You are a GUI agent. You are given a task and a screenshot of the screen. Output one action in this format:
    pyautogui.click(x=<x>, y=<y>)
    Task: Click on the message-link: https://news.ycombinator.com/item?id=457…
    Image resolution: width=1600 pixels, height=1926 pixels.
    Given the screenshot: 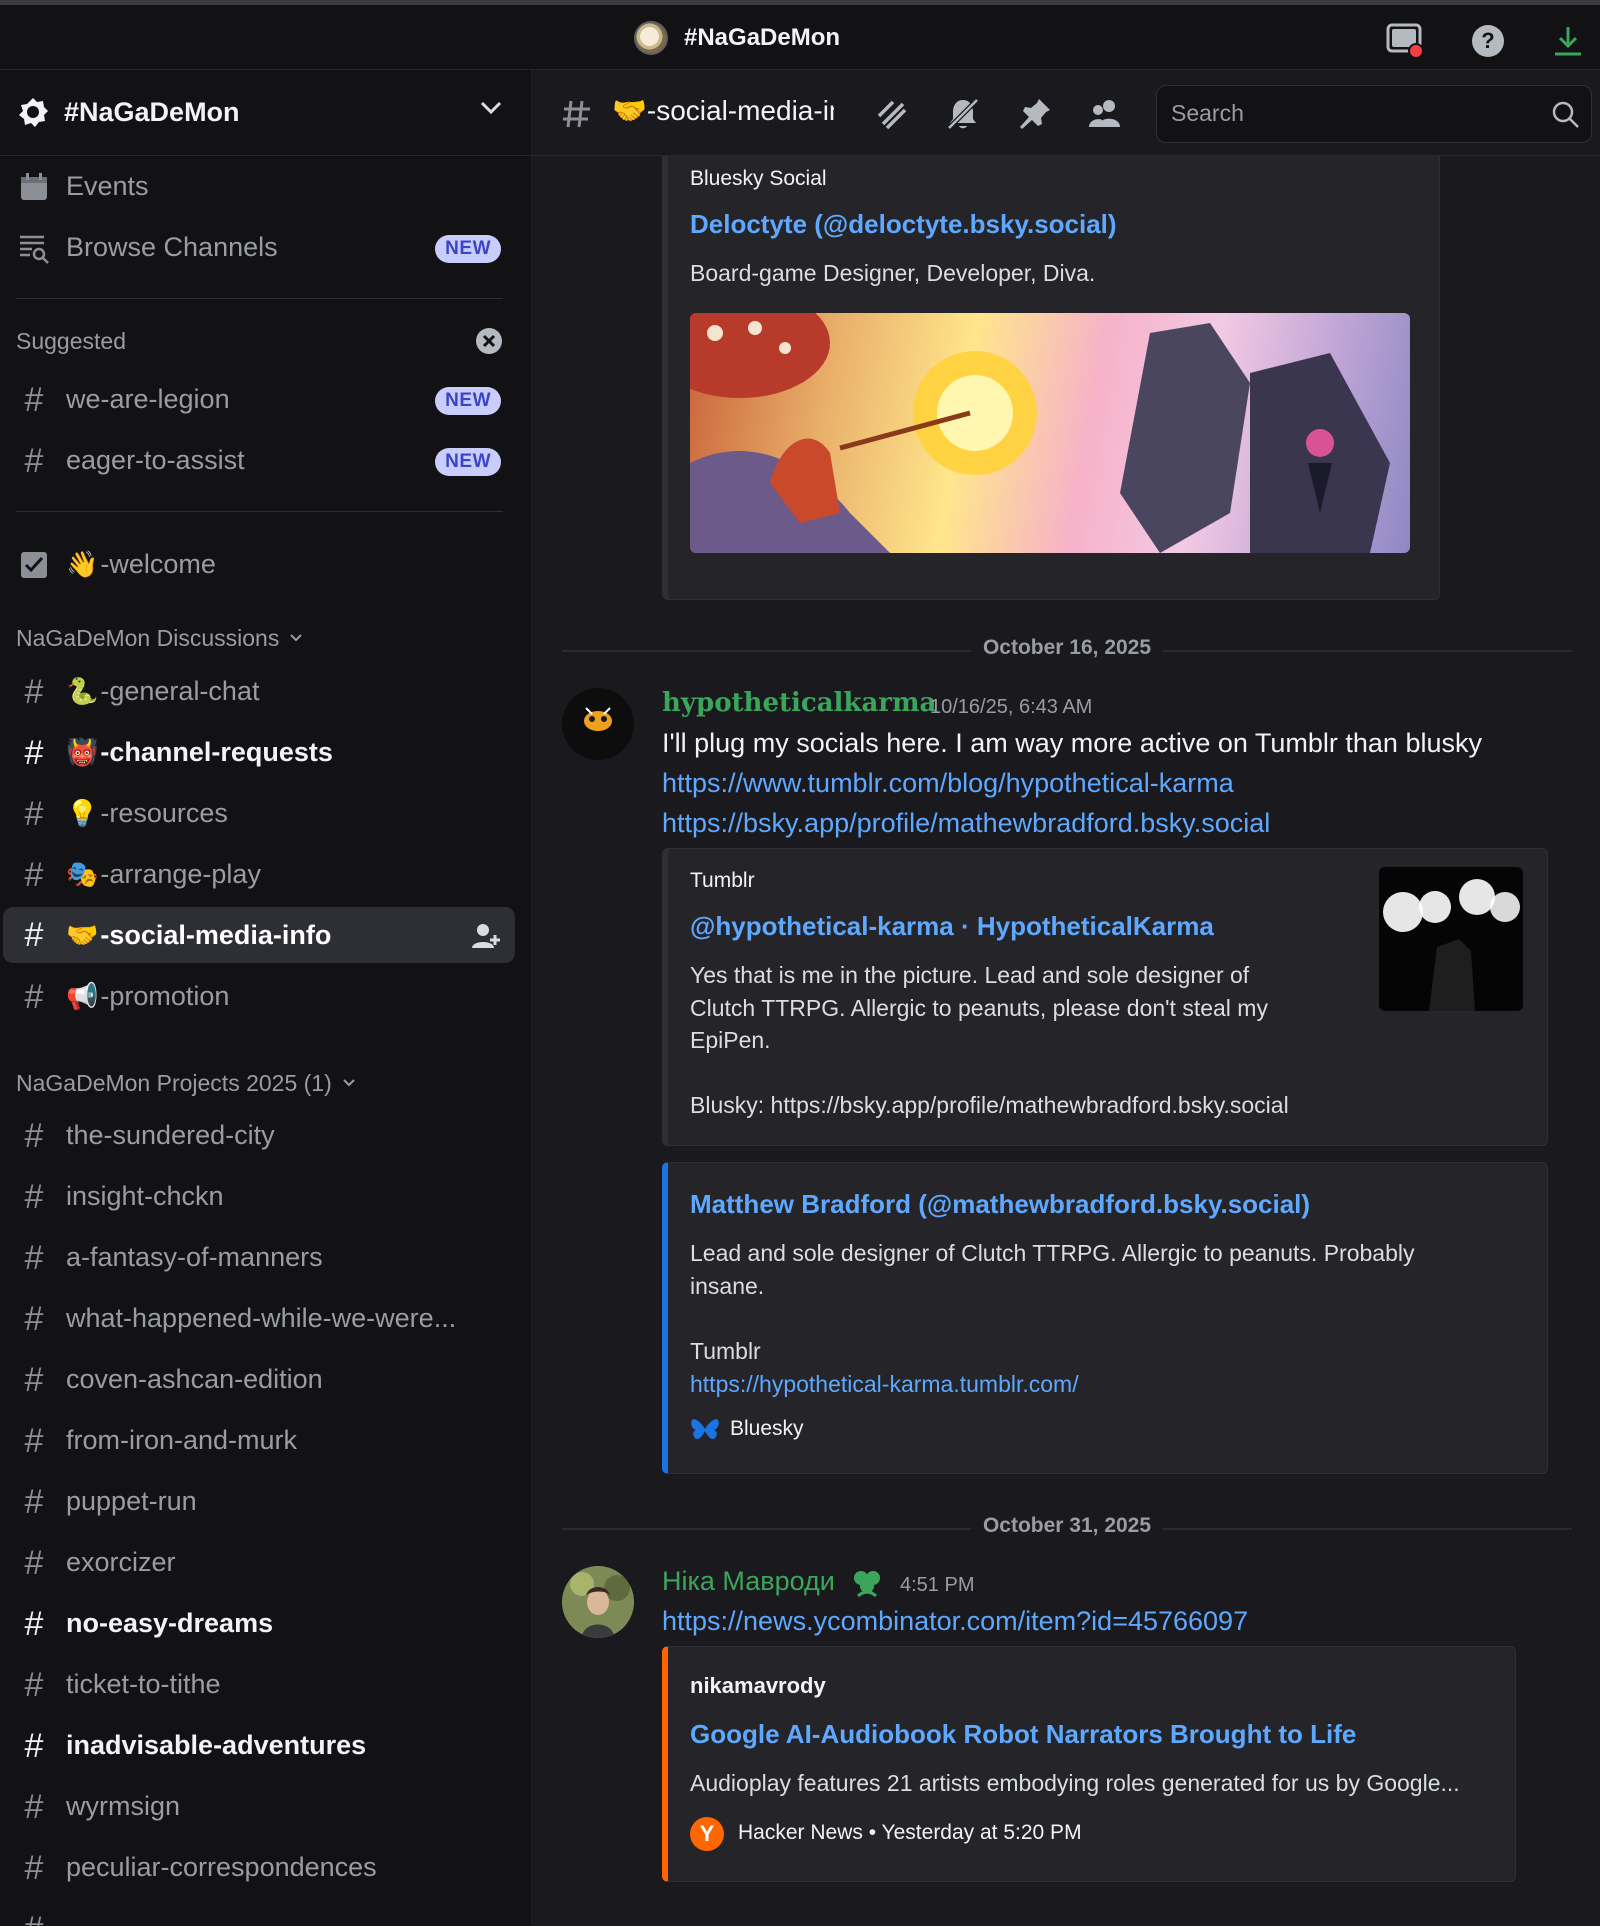 What is the action you would take?
    pyautogui.click(x=955, y=1621)
    